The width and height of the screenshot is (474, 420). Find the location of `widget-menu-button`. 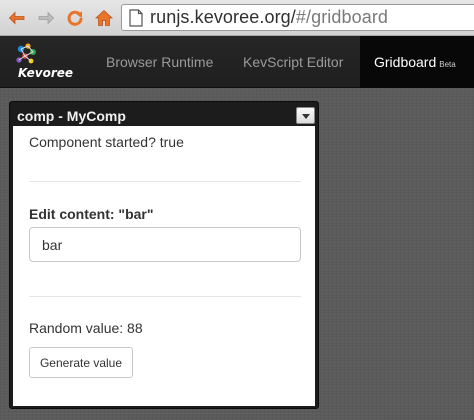

widget-menu-button is located at coordinates (305, 115).